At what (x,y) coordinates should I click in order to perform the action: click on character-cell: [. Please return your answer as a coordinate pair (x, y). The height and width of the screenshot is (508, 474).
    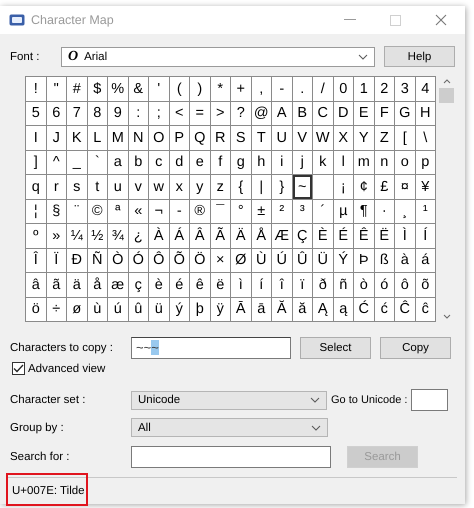
    Looking at the image, I should click on (404, 138).